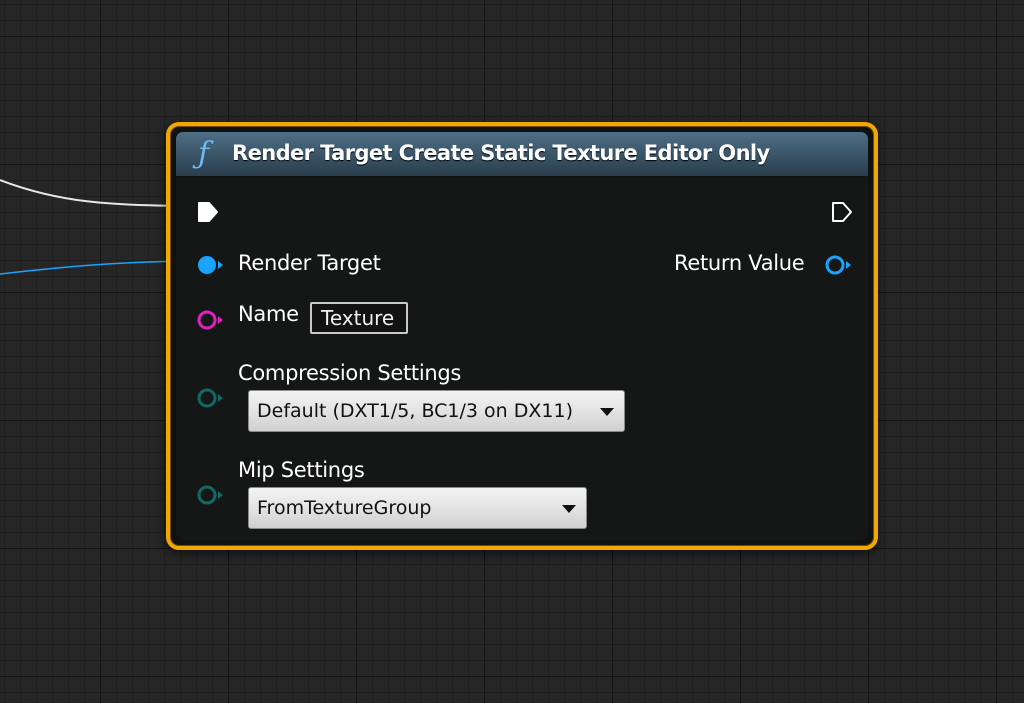  Describe the element at coordinates (842, 212) in the screenshot. I see `exec-out-pin-icon` at that location.